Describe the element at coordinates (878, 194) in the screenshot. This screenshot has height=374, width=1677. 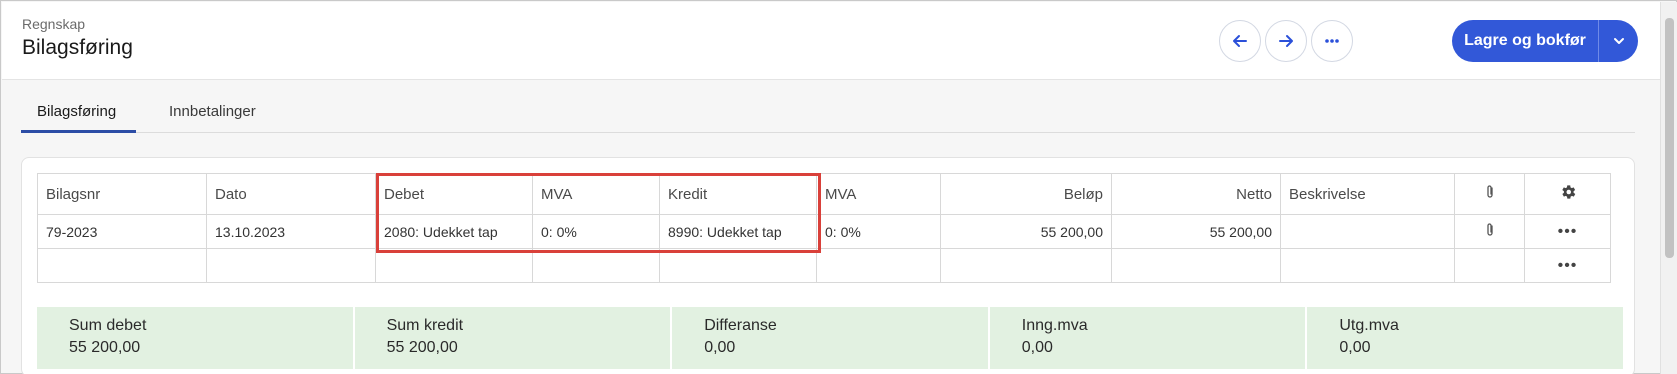
I see `col-header-mva-kredit: MVA` at that location.